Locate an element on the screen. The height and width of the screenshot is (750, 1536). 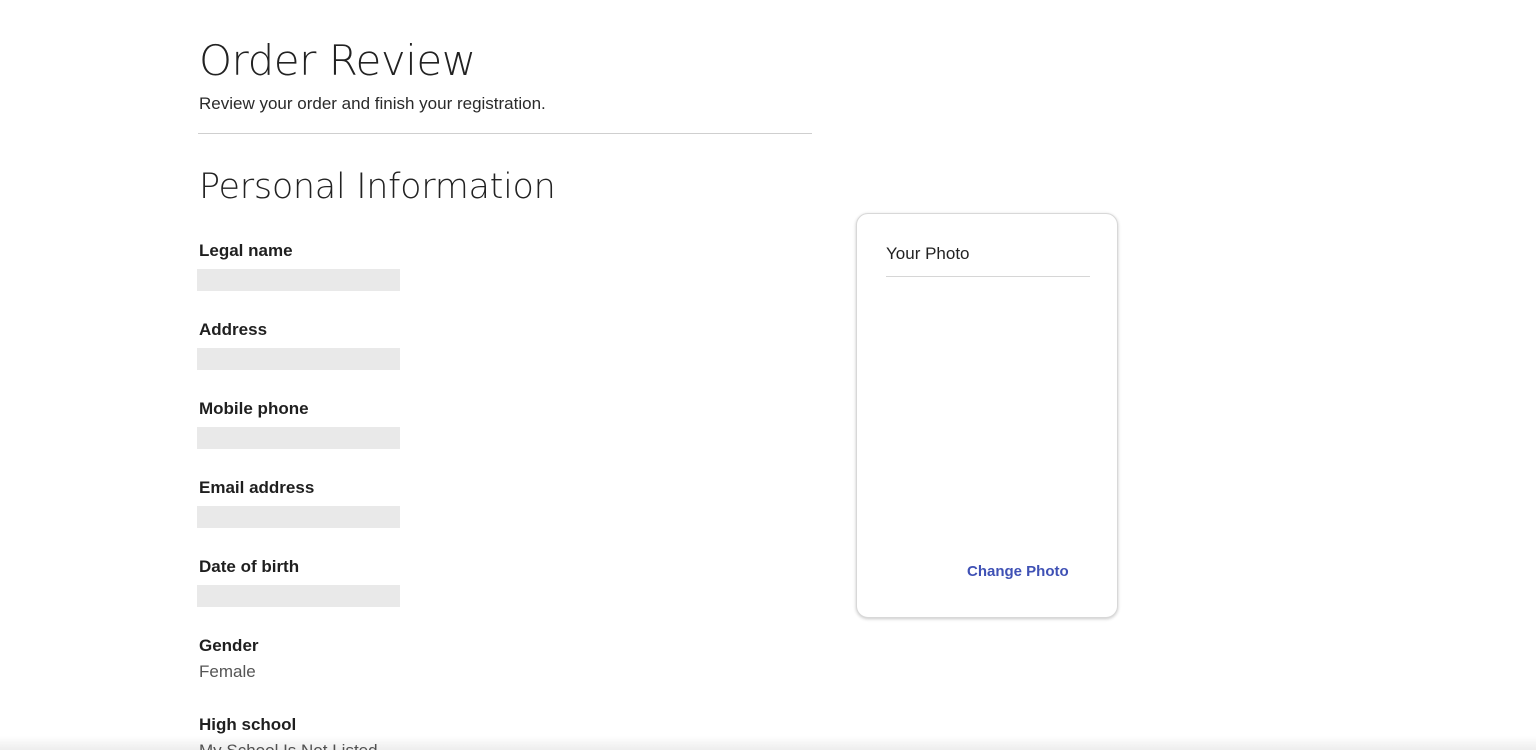
field-label: Mobile phone is located at coordinates (254, 408).